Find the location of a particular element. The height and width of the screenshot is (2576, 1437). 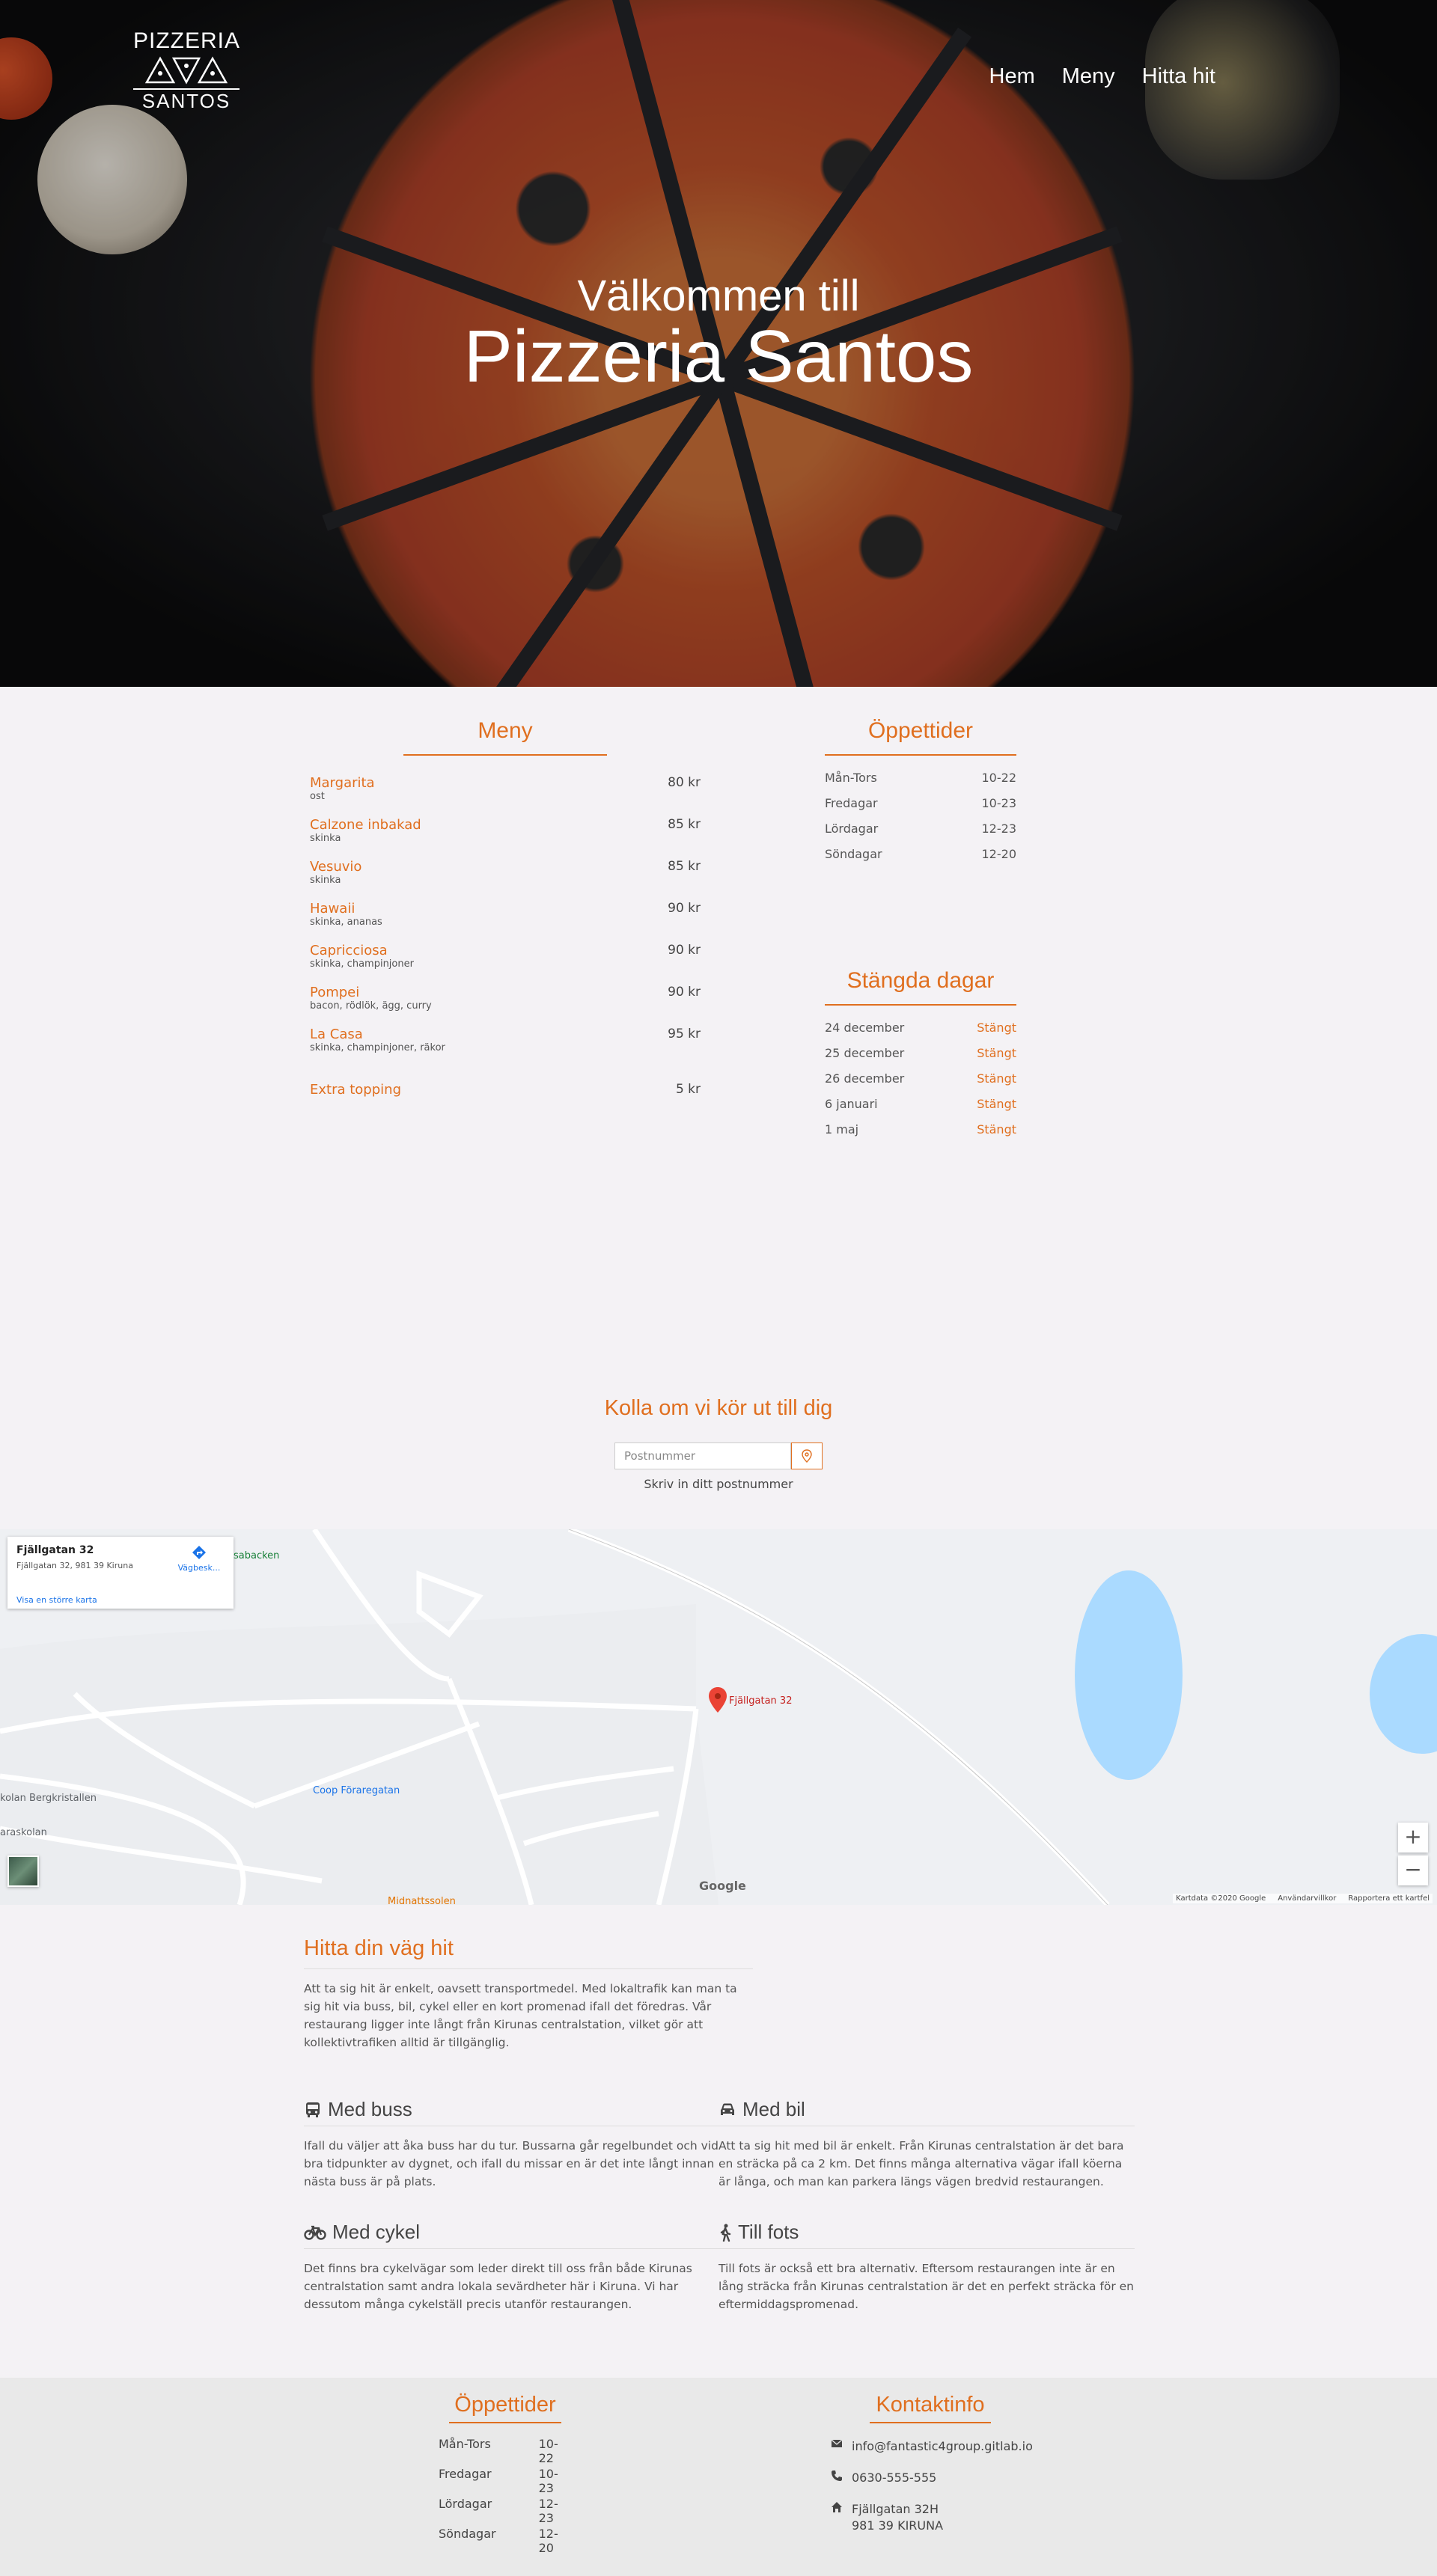

footer-hours-time: 10-23 is located at coordinates (548, 2481).